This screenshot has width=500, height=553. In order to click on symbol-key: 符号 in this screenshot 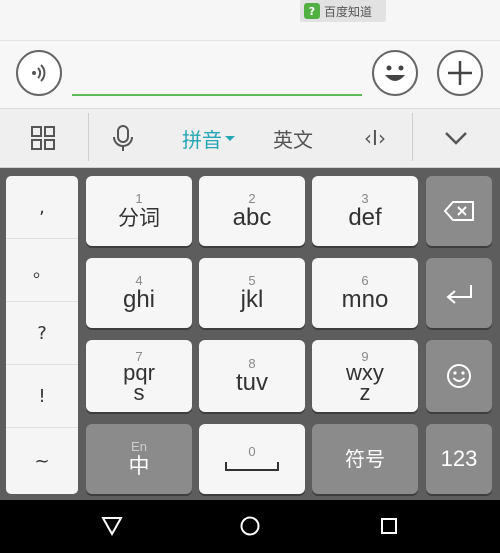, I will do `click(365, 459)`.